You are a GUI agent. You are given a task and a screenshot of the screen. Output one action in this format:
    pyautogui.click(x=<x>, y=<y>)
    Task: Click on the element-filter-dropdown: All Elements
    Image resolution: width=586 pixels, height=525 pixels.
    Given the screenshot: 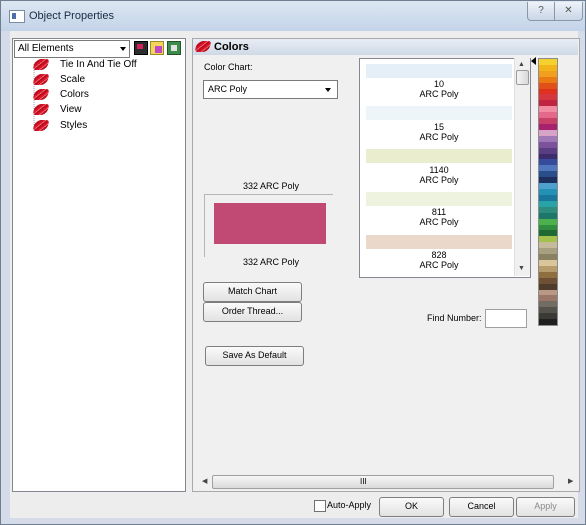 What is the action you would take?
    pyautogui.click(x=72, y=49)
    